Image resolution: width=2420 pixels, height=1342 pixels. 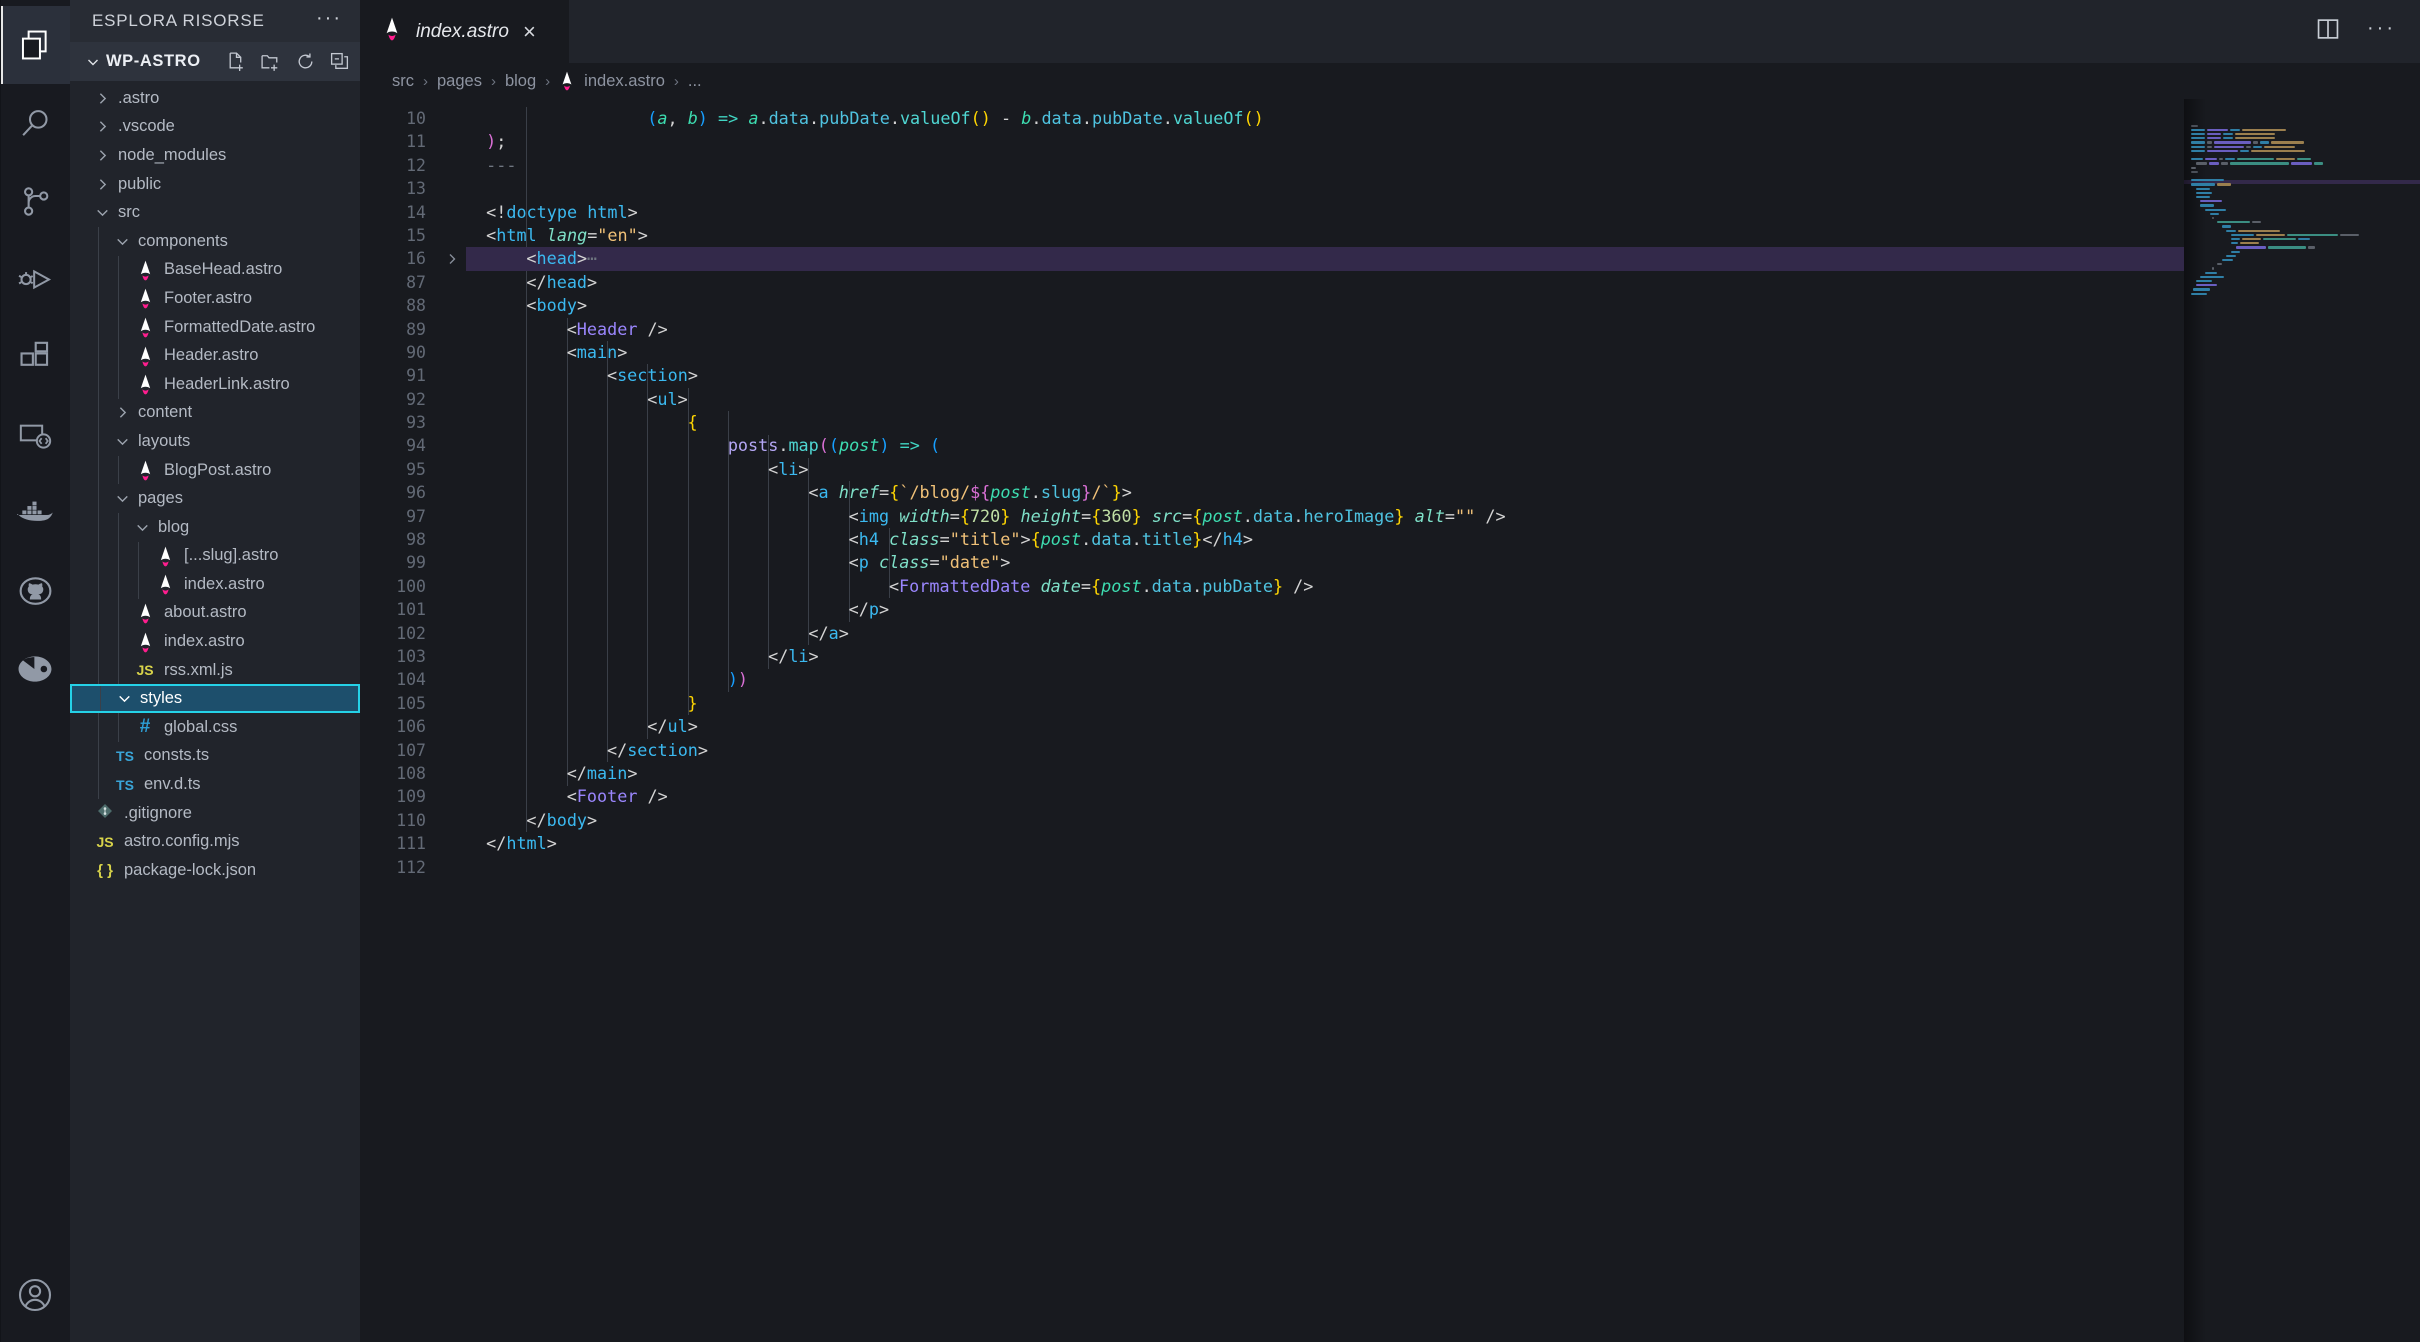 I want to click on minimap, so click(x=2302, y=720).